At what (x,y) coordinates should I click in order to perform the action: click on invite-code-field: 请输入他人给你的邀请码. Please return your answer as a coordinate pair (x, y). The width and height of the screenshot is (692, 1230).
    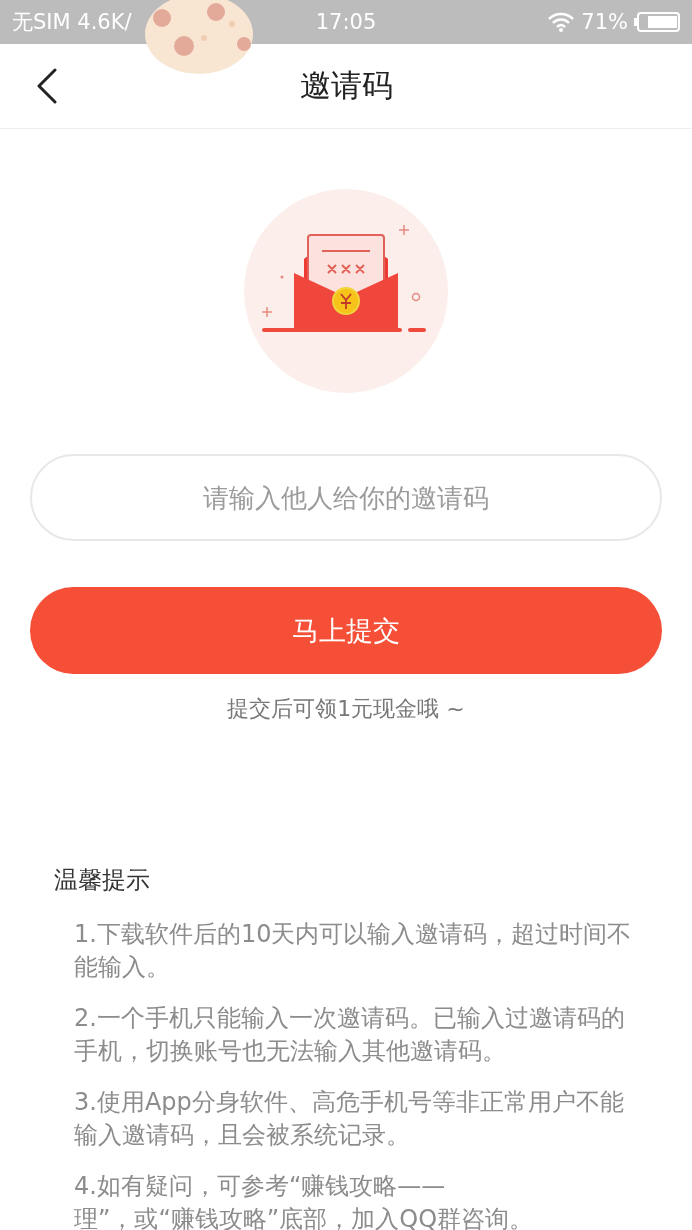
    Looking at the image, I should click on (346, 497).